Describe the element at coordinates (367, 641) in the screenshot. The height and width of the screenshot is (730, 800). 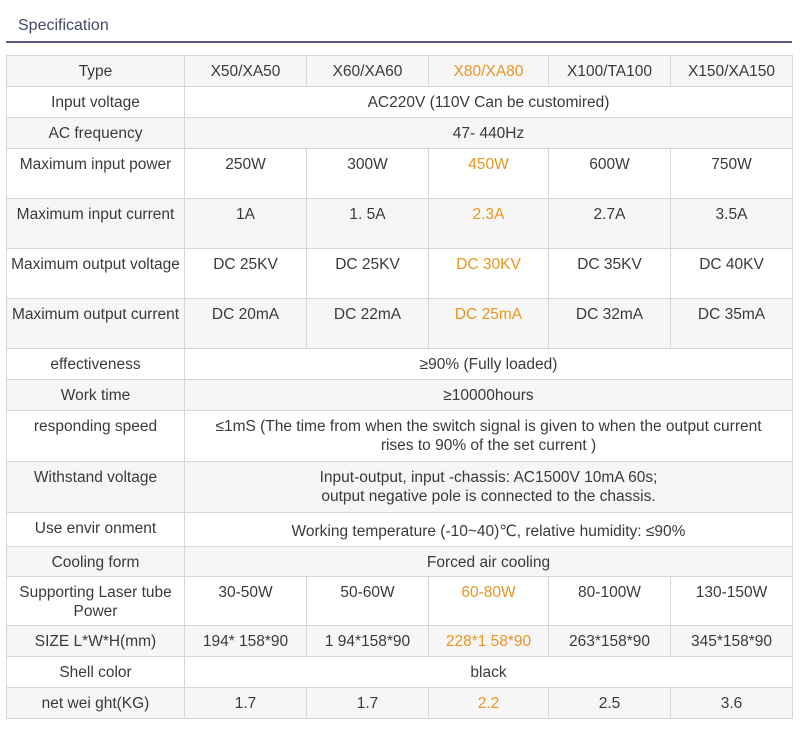
I see `cell: 1 94*158*90` at that location.